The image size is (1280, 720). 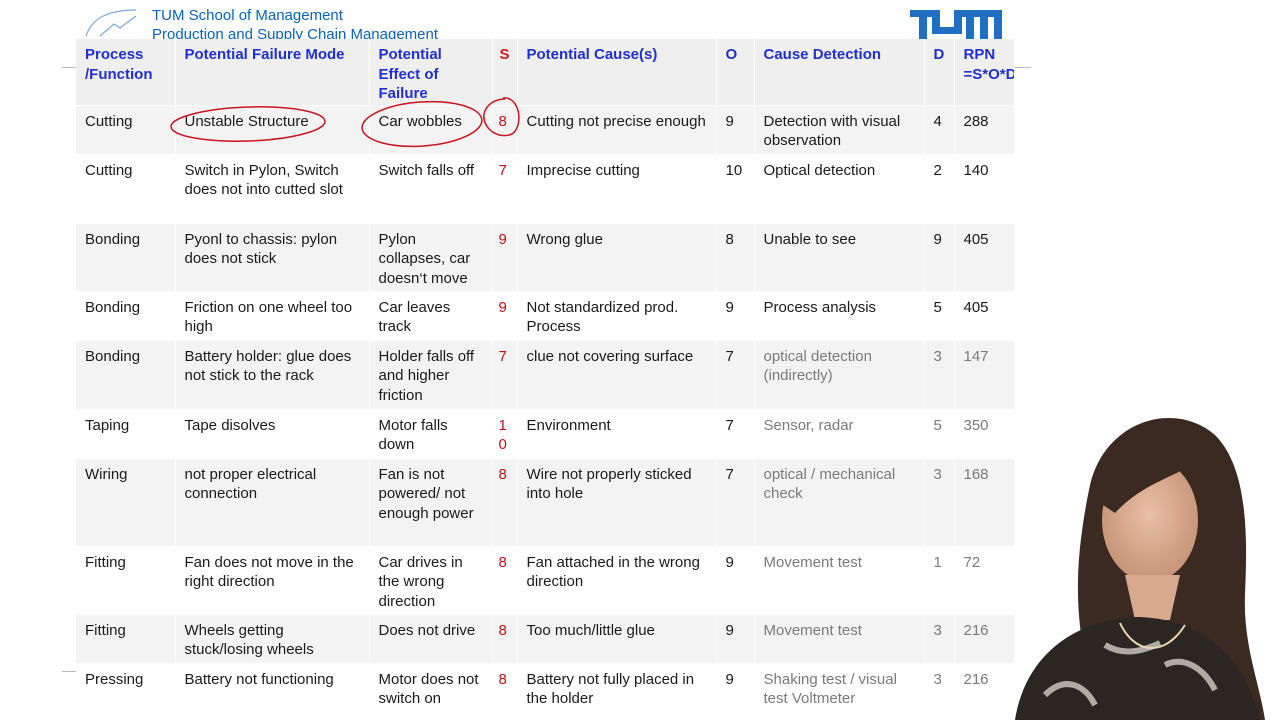 I want to click on cell-occurrence: 8, so click(x=735, y=257).